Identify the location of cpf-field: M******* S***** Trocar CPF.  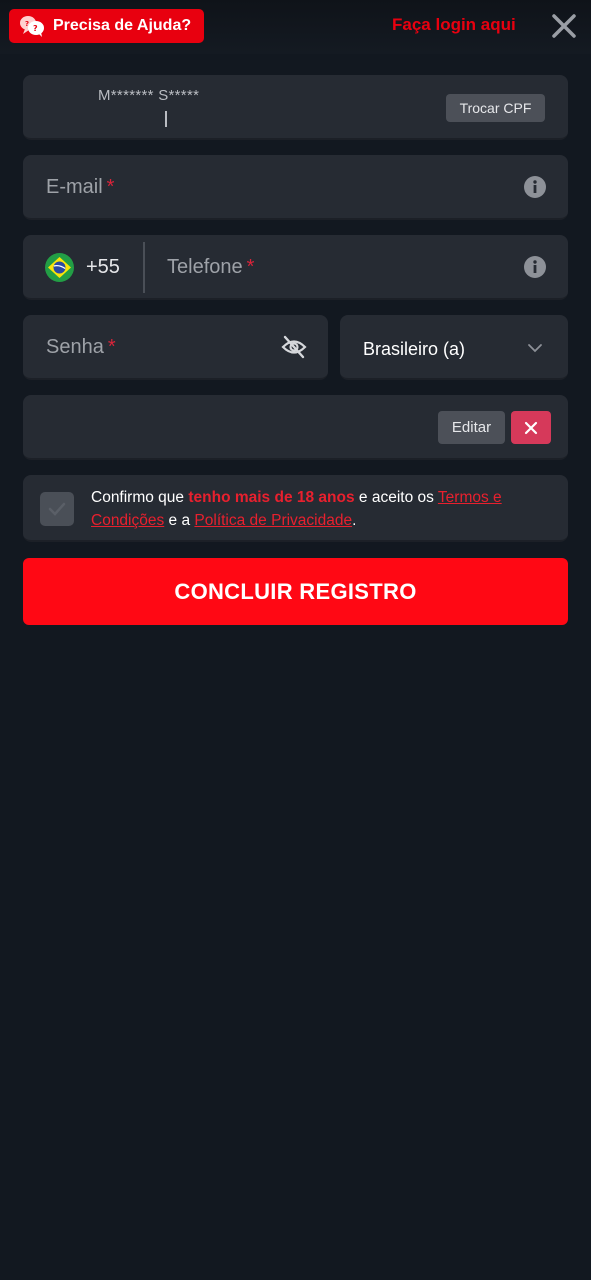
(295, 107).